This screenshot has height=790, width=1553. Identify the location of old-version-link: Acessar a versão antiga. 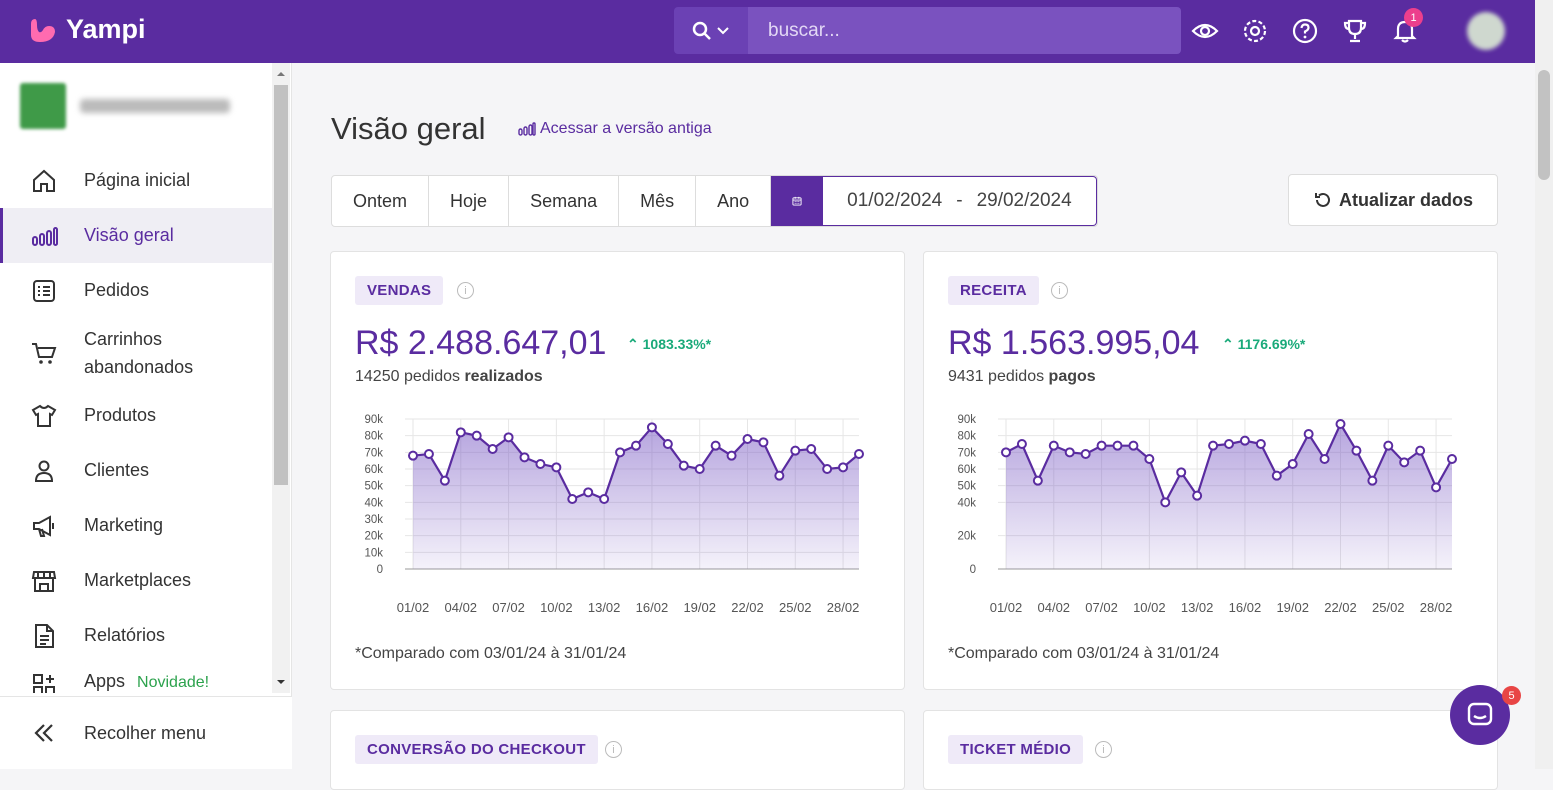
(615, 129).